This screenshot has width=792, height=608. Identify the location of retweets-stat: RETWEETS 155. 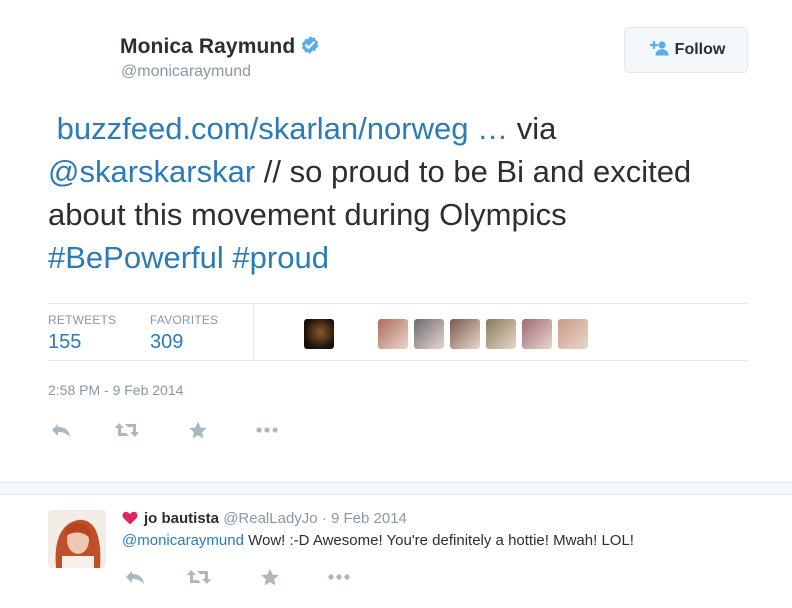
(82, 333).